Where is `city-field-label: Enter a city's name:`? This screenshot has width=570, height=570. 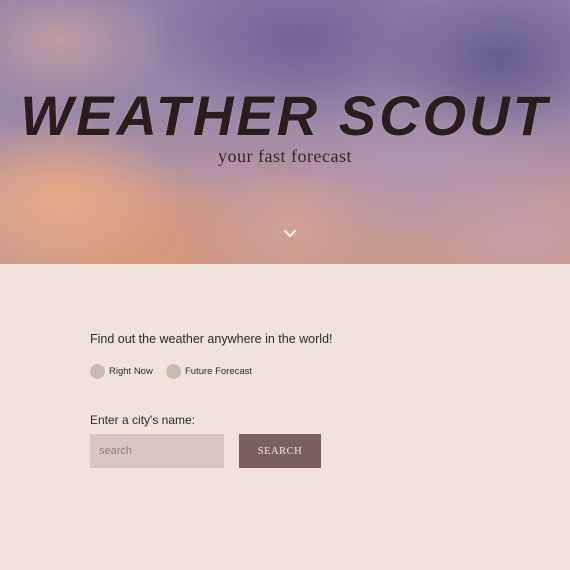
city-field-label: Enter a city's name: is located at coordinates (142, 420).